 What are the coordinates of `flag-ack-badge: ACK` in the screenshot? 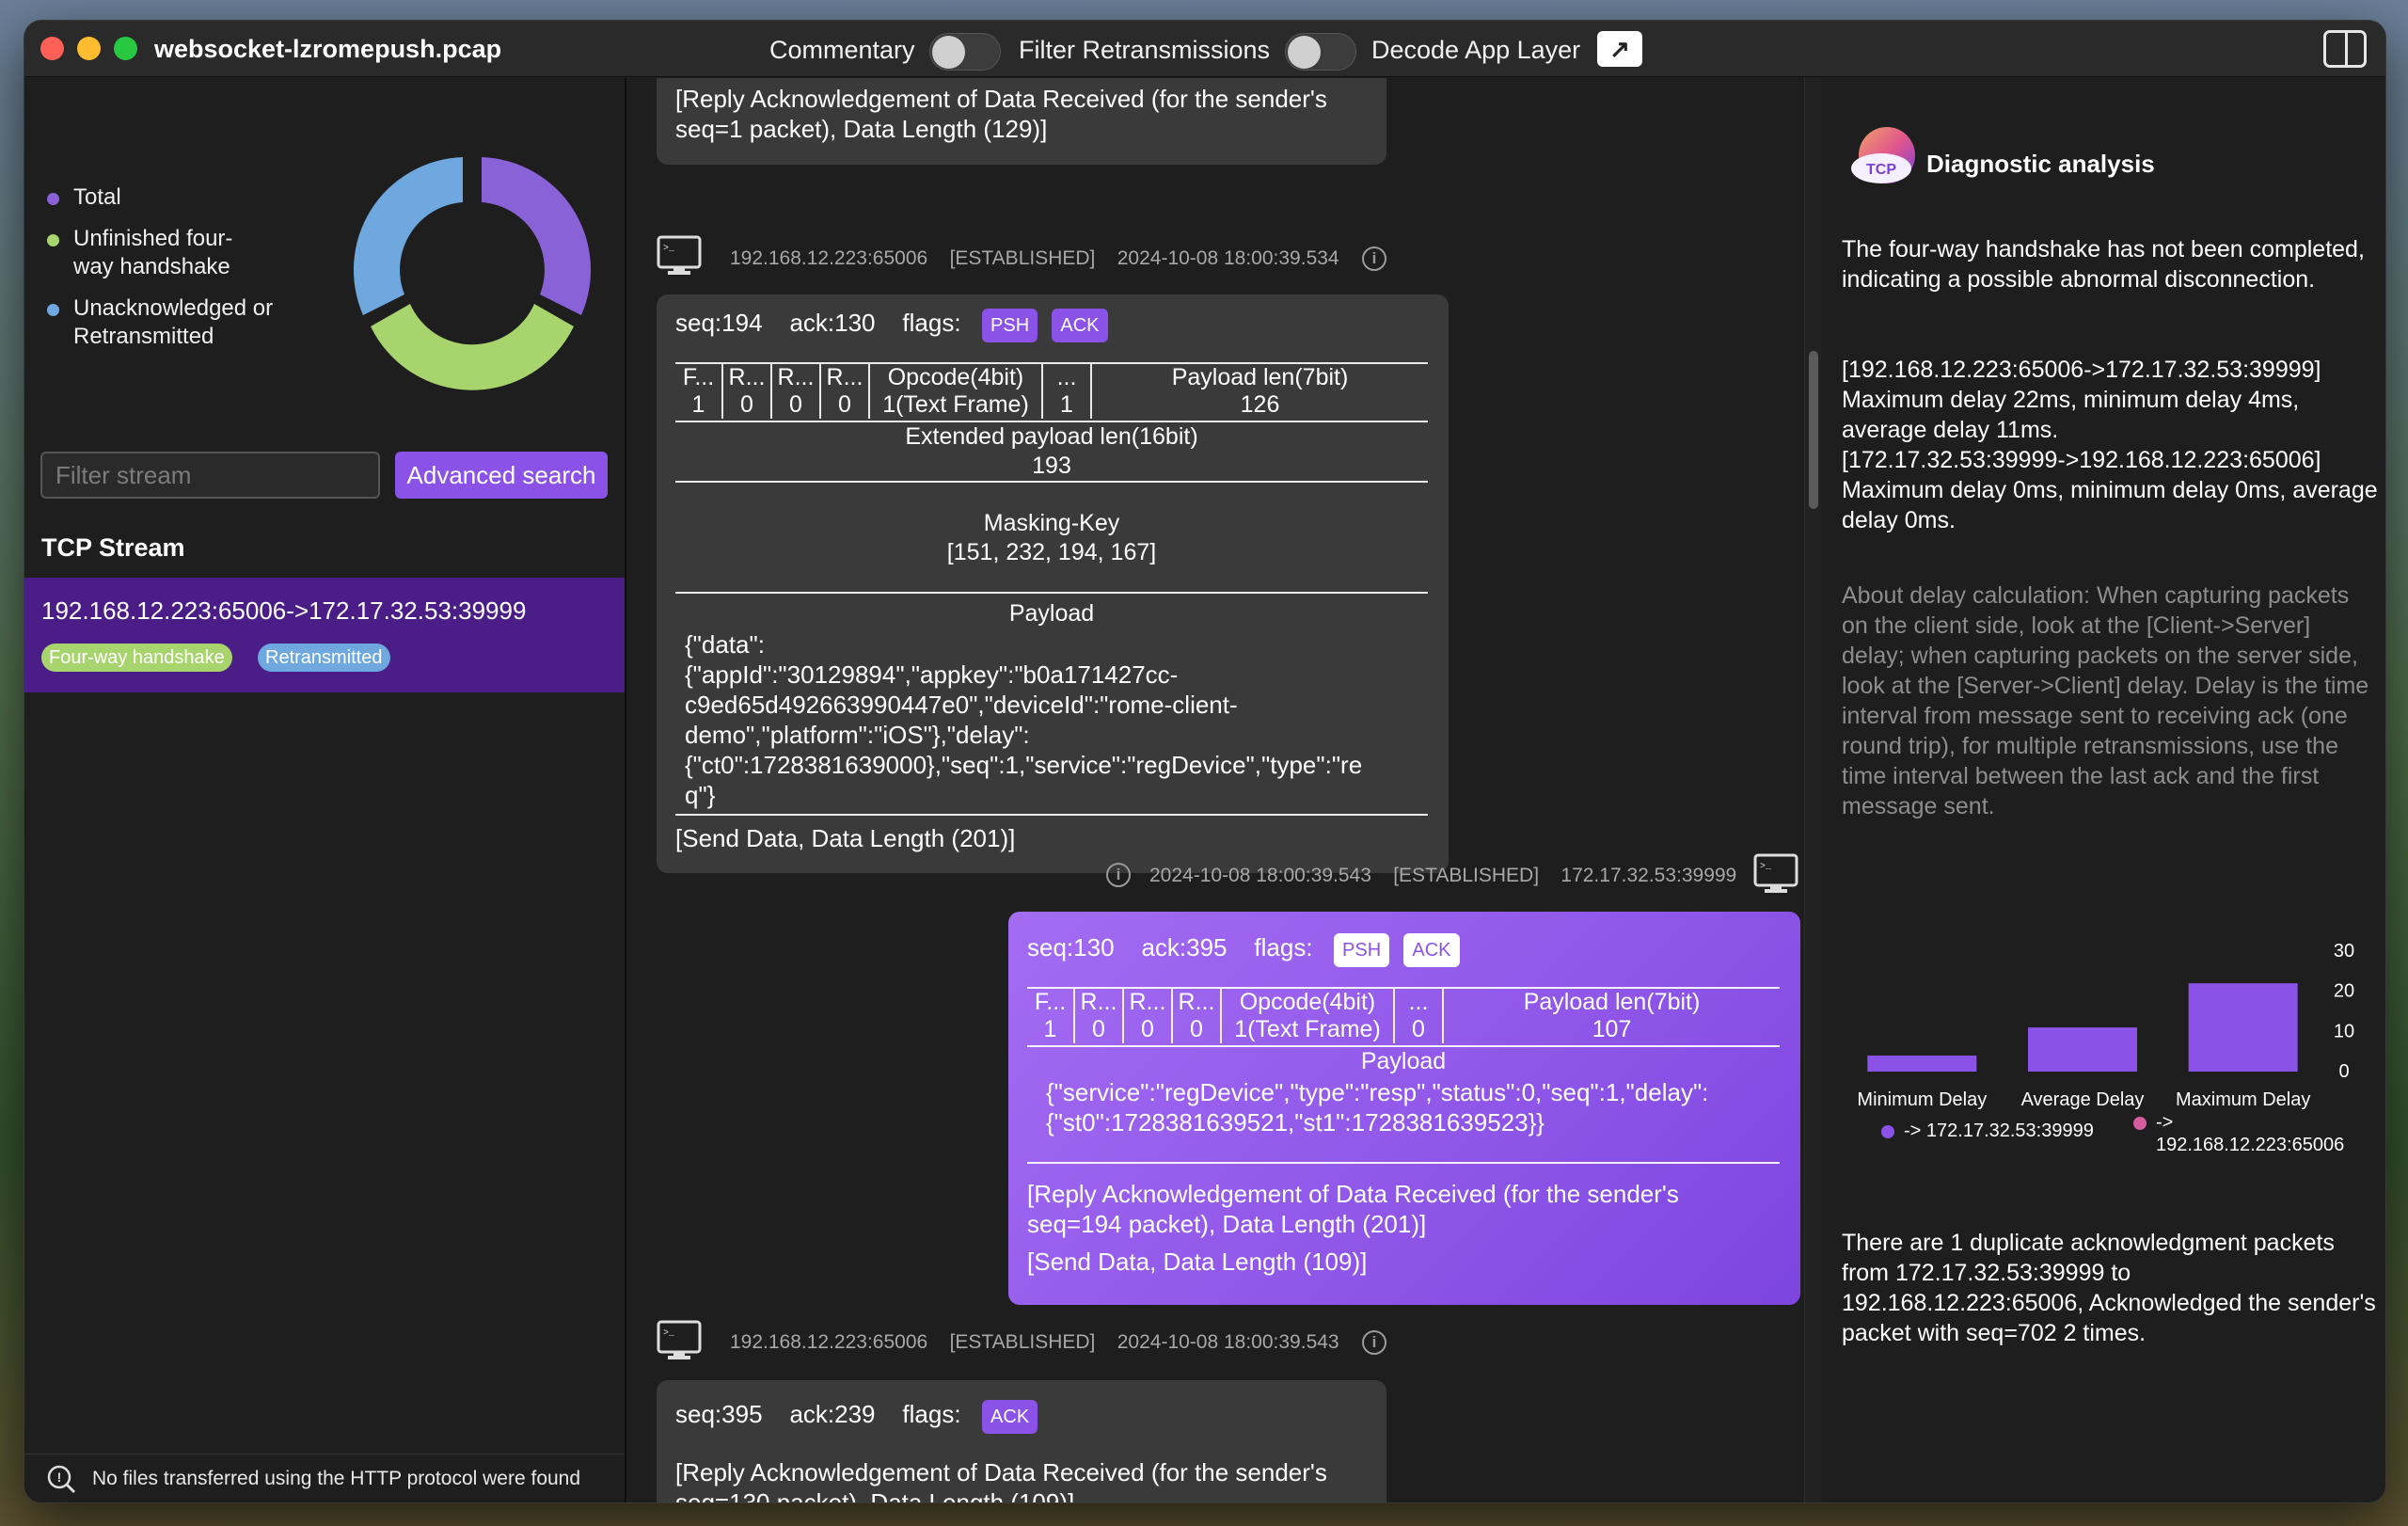 It's located at (1080, 325).